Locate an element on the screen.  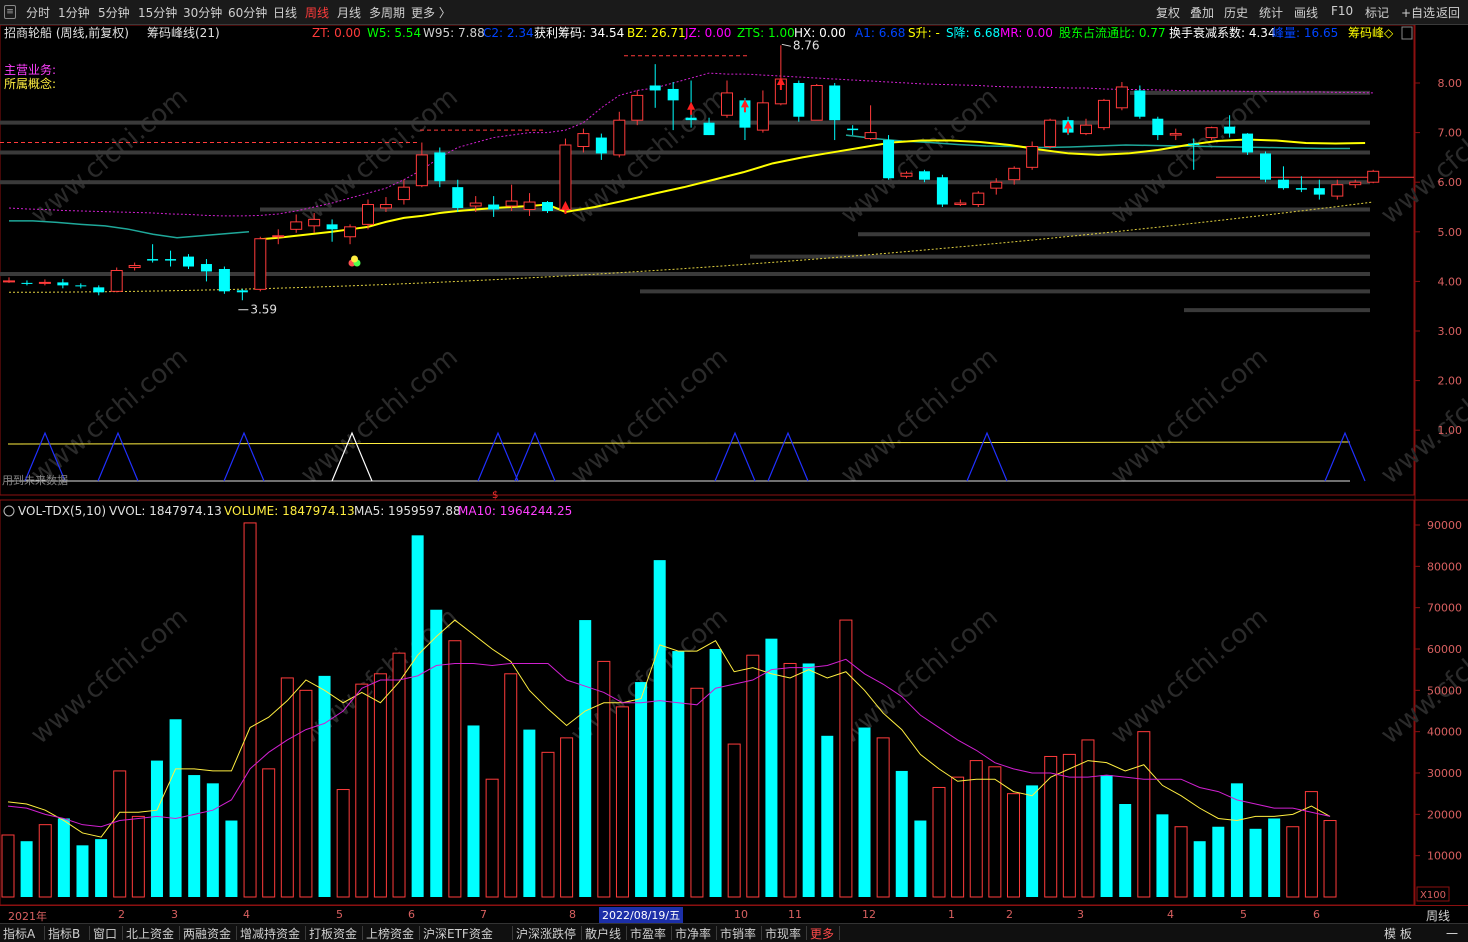
price-tick-label: 4.00 is located at coordinates (1450, 281).